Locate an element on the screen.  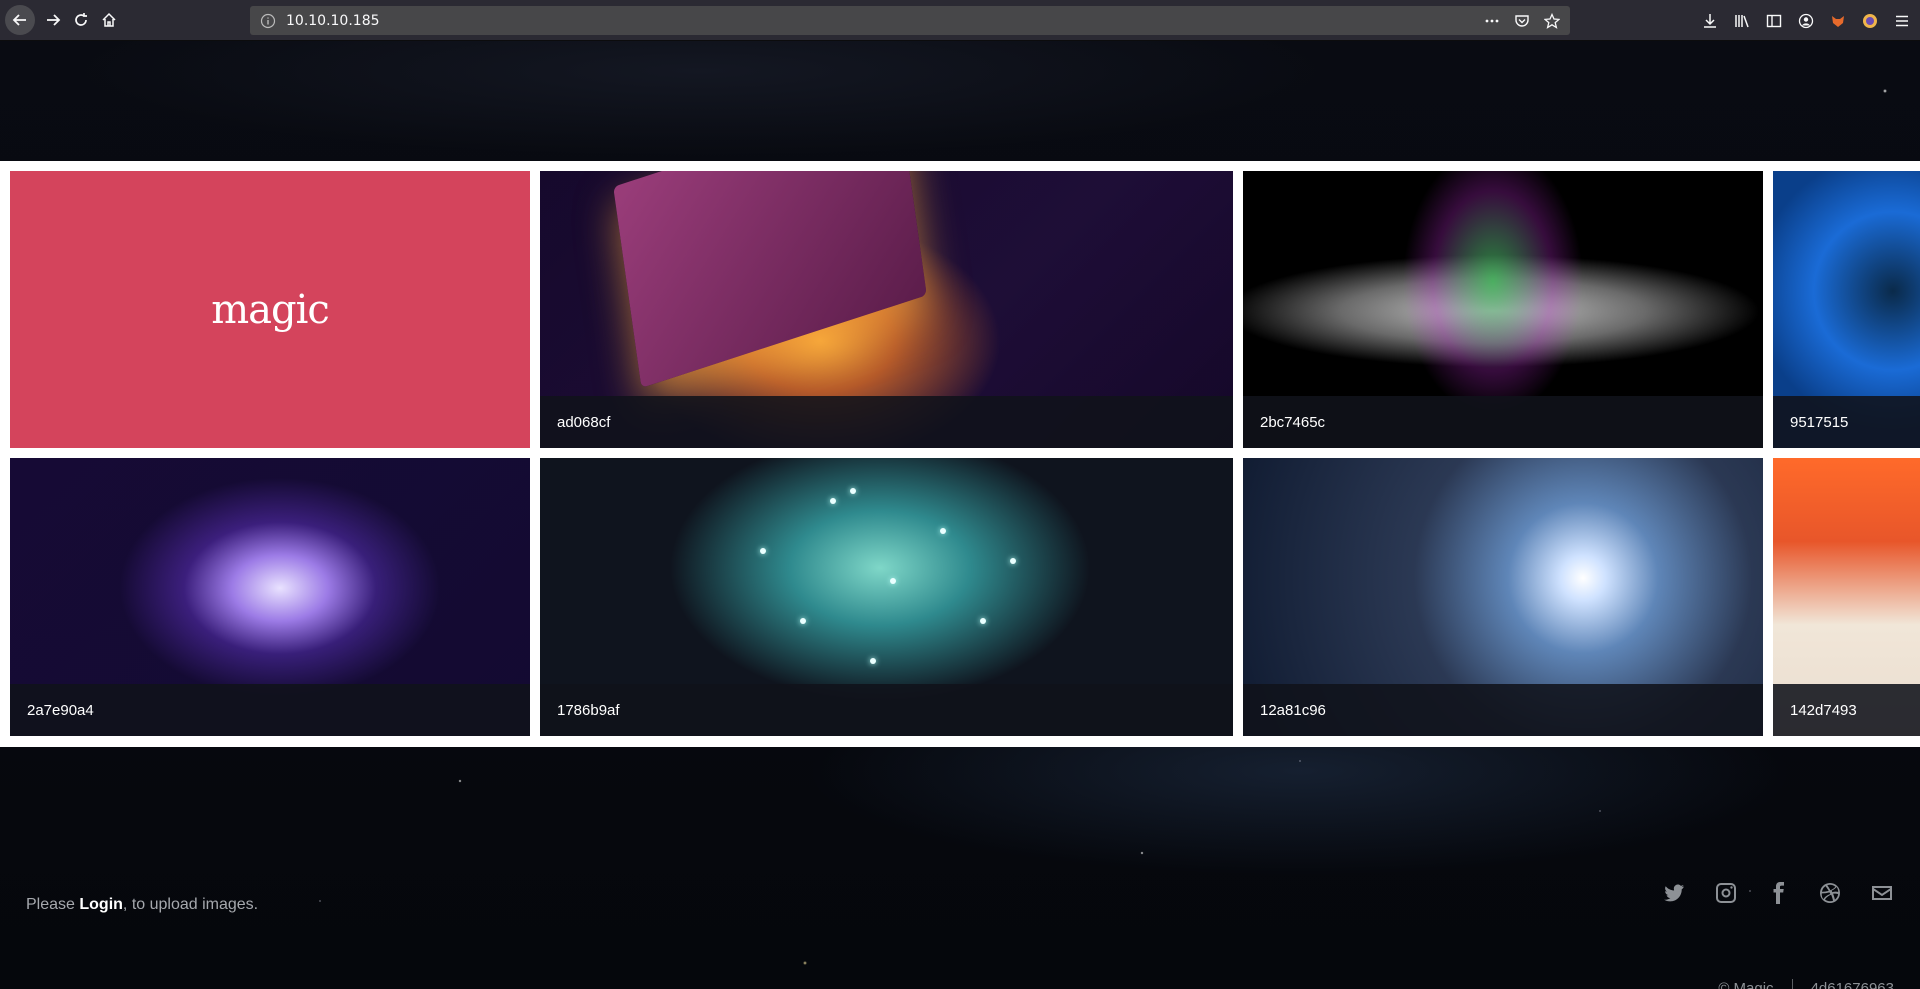
extension-icon is located at coordinates (1870, 20).